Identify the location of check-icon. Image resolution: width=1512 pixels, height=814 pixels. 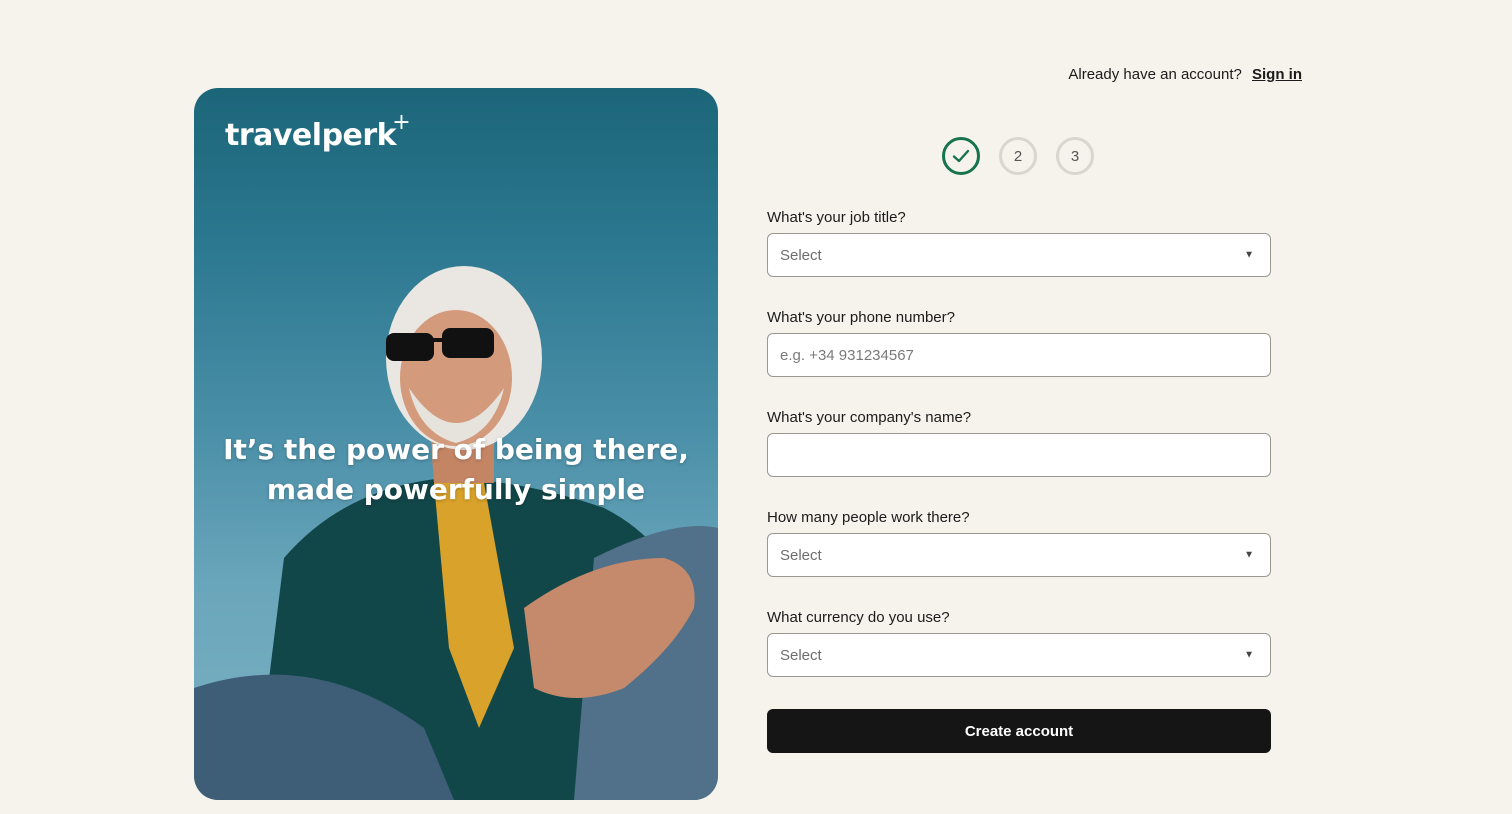
(961, 156).